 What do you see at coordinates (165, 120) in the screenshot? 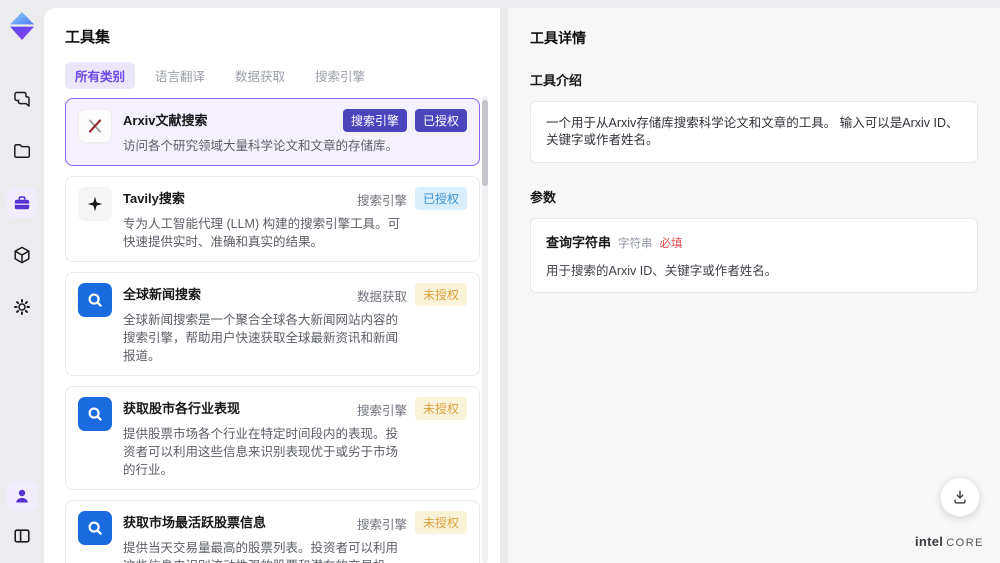
I see `tool-name: Arxiv文献搜索` at bounding box center [165, 120].